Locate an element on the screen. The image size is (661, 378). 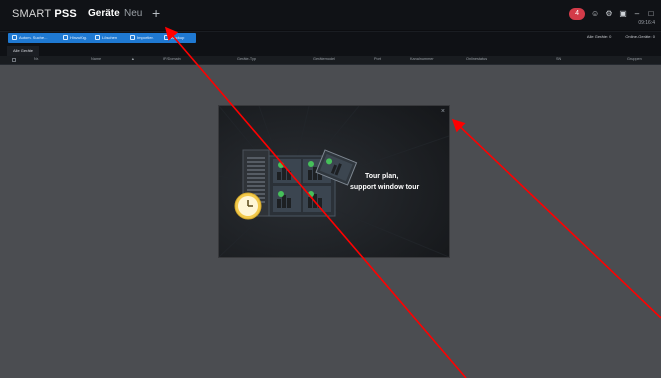
add-tab-button: + is located at coordinates (156, 13).